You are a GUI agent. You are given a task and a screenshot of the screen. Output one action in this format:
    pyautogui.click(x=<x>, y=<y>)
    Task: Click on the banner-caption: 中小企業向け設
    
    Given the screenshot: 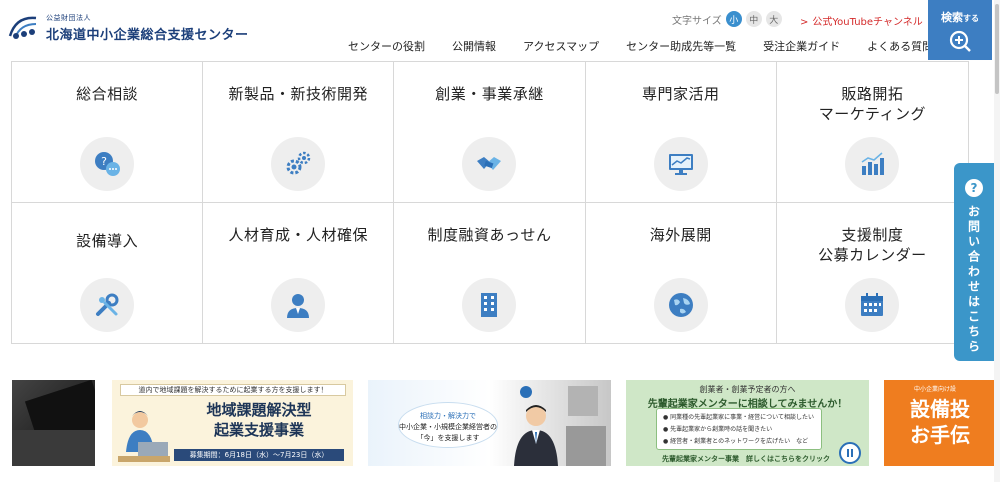 What is the action you would take?
    pyautogui.click(x=935, y=389)
    